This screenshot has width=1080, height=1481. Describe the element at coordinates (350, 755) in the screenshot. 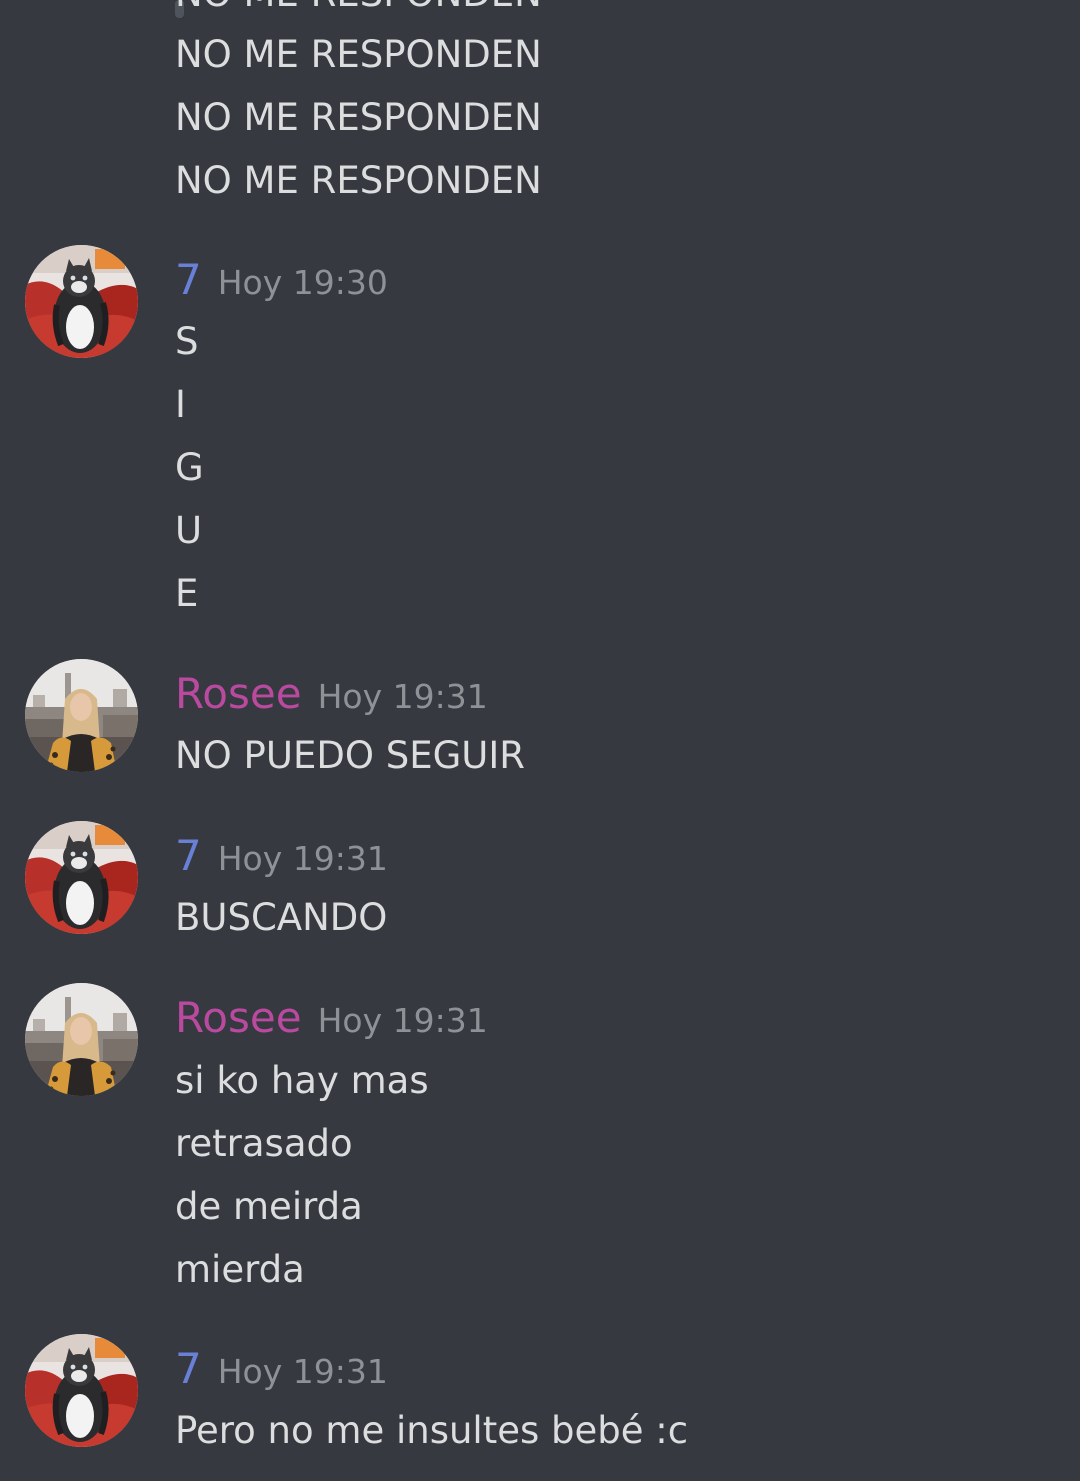

I see `message-line: NO PUEDO SEGUIR` at that location.